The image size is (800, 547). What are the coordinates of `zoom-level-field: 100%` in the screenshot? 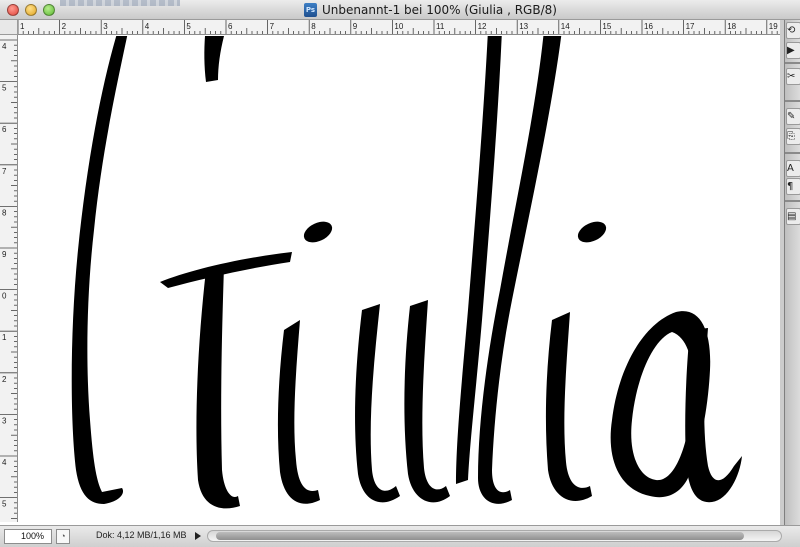 It's located at (28, 536).